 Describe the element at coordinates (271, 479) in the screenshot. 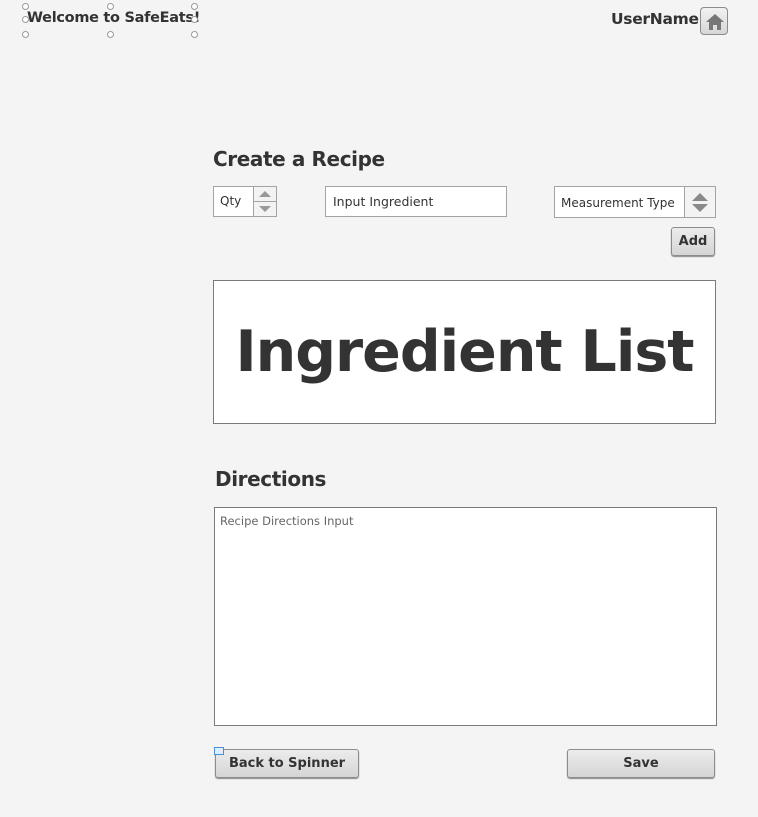

I see `directions-heading: Directions` at that location.